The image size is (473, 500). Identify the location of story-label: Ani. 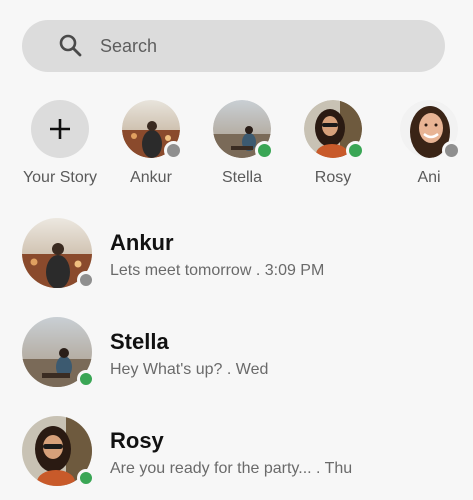
(429, 177).